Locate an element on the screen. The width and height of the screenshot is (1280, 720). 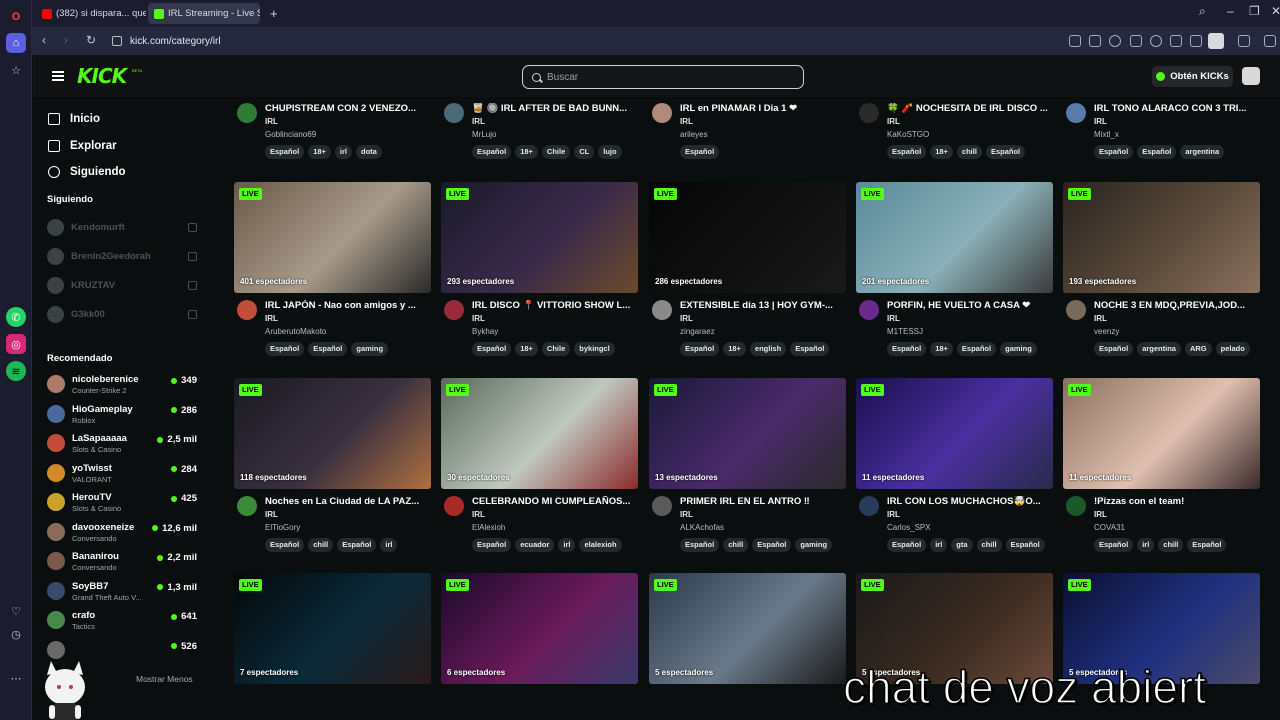
tag-chip: bykingcl is located at coordinates (594, 349).